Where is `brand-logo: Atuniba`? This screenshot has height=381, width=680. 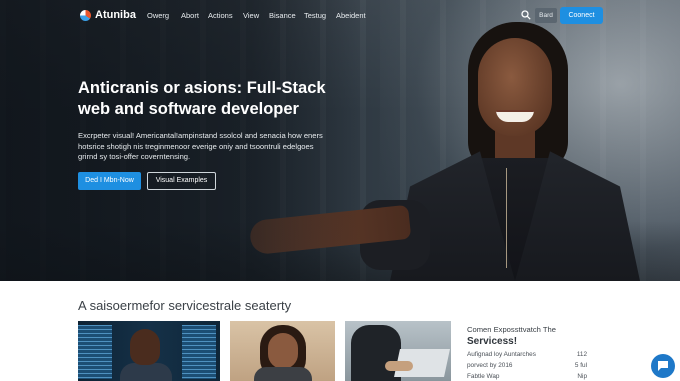 brand-logo: Atuniba is located at coordinates (108, 15).